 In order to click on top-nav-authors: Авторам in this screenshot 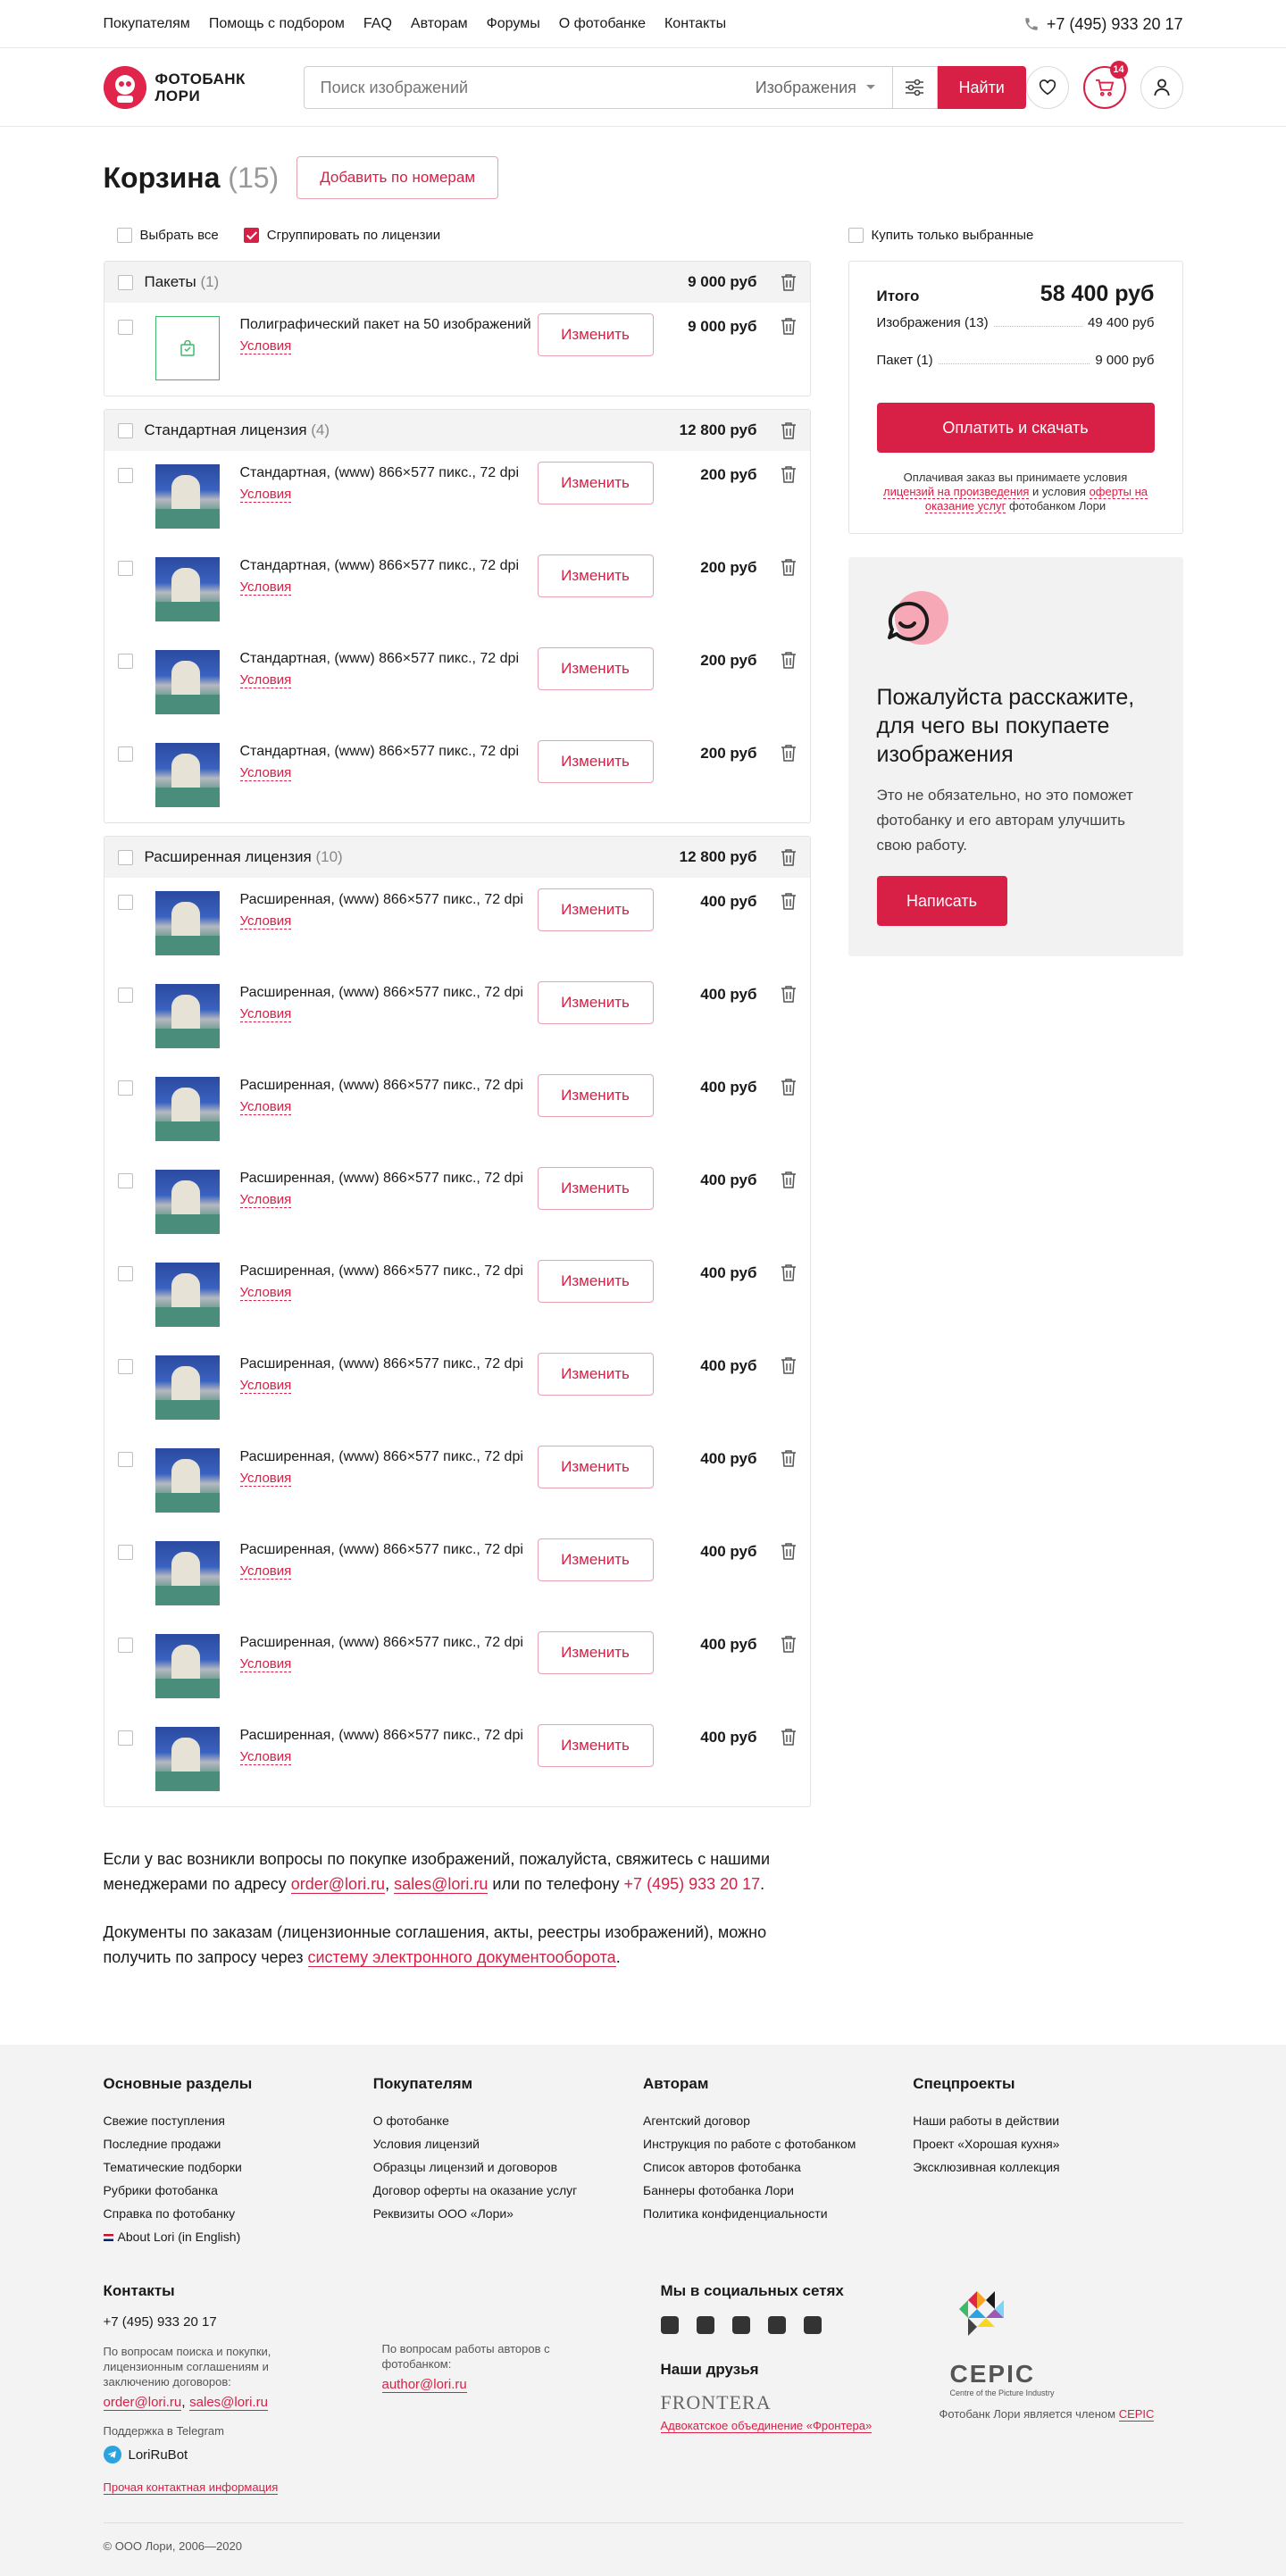, I will do `click(440, 24)`.